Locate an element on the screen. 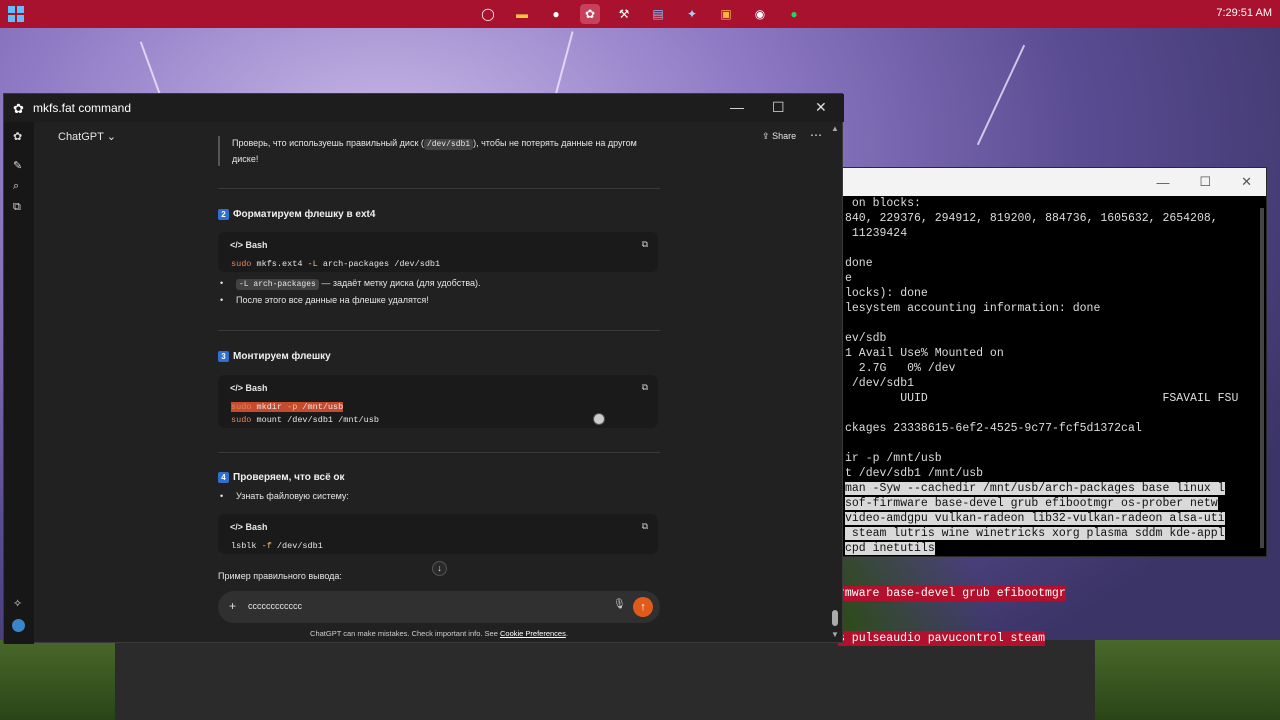 This screenshot has width=1280, height=720. model-label: ChatGPT is located at coordinates (81, 137).